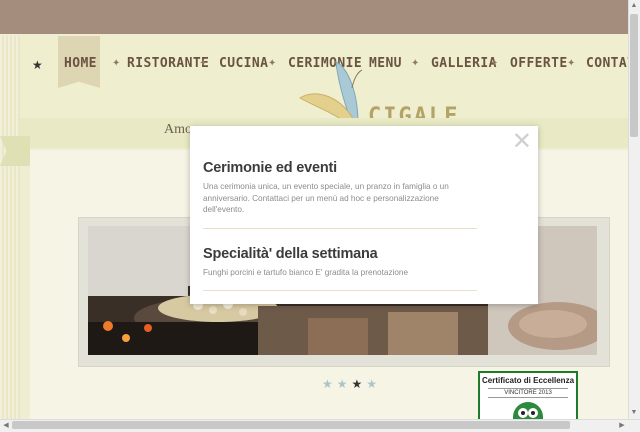 Image resolution: width=640 pixels, height=432 pixels. I want to click on star-icon: ★, so click(37, 65).